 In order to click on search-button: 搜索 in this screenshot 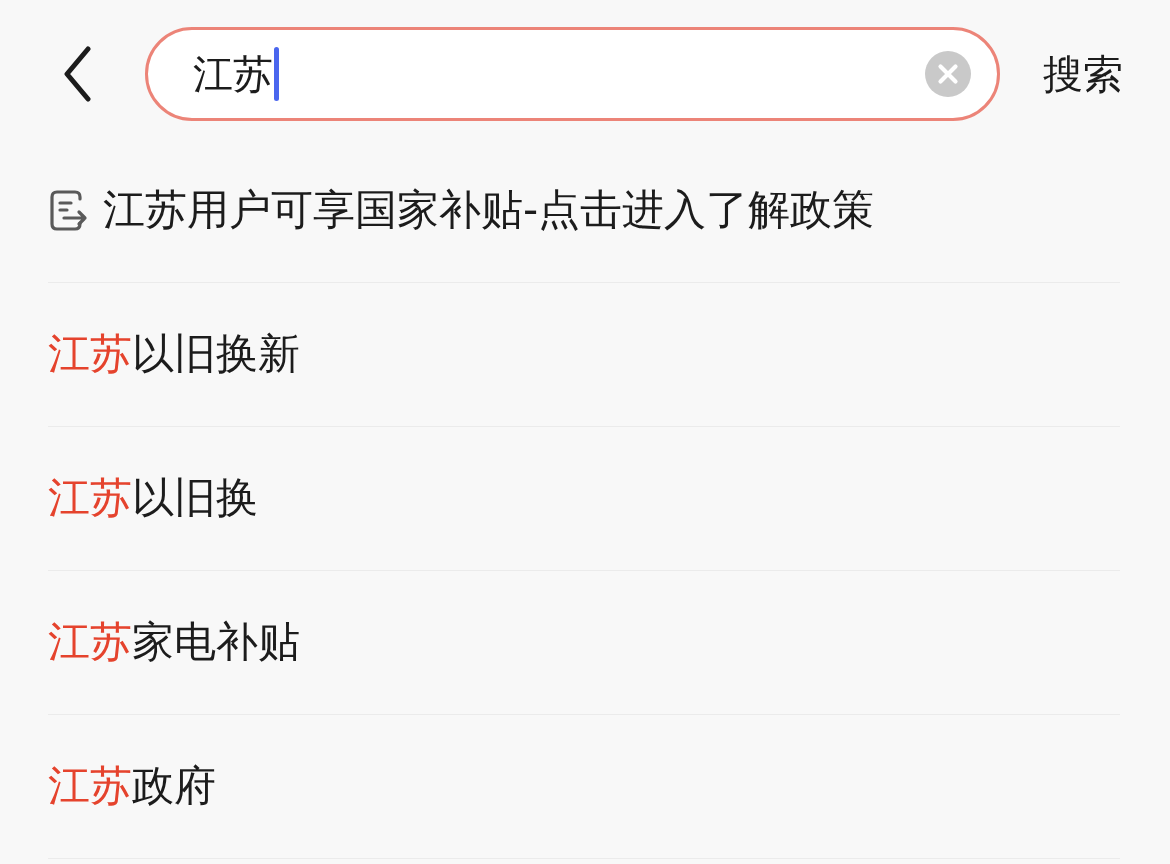, I will do `click(1083, 74)`.